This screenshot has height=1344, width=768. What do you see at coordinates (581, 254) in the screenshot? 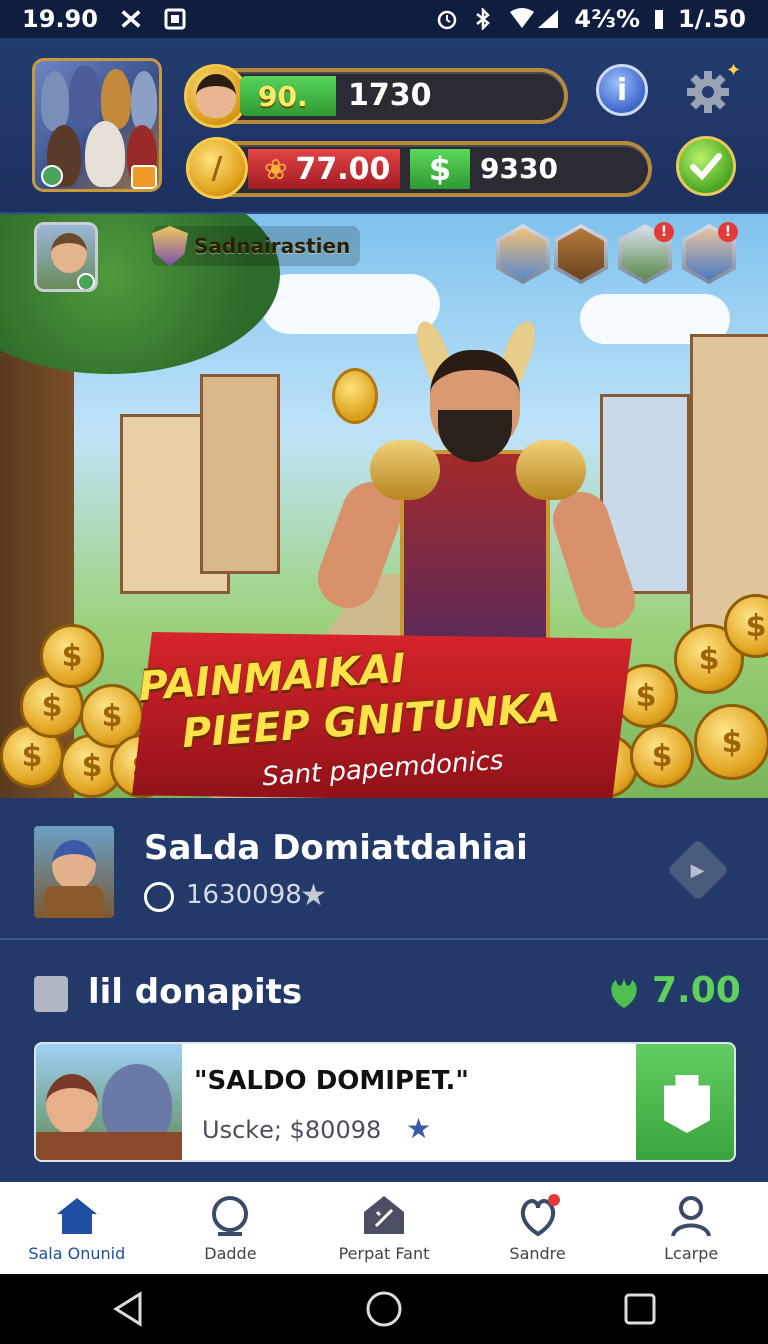
I see `crate-slot` at bounding box center [581, 254].